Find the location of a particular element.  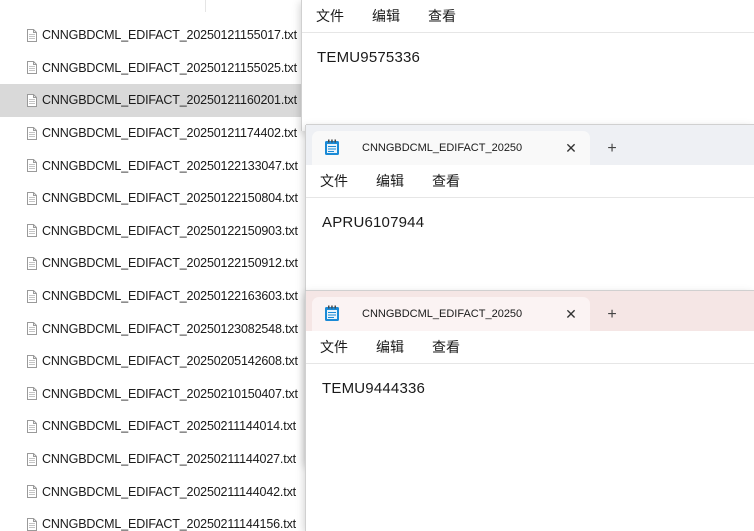

text-editor: TEMU9575336 is located at coordinates (368, 57).